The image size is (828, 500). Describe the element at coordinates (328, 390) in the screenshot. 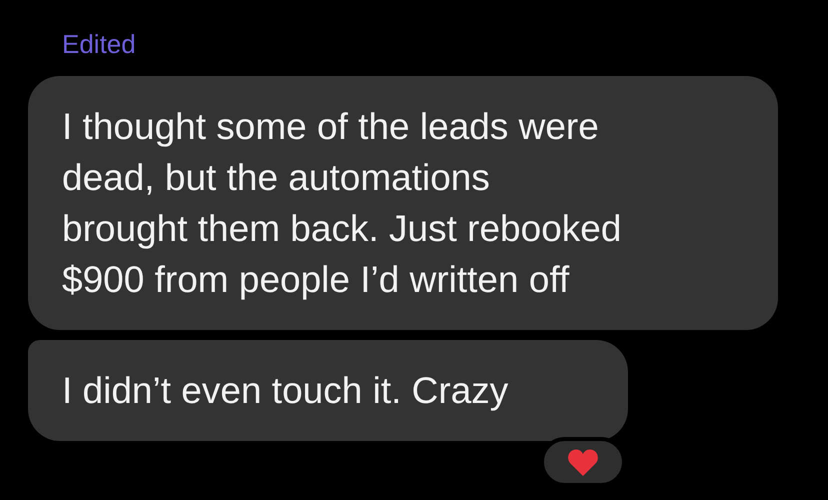

I see `message-bubble: I didn’t even touch it. Crazy` at that location.